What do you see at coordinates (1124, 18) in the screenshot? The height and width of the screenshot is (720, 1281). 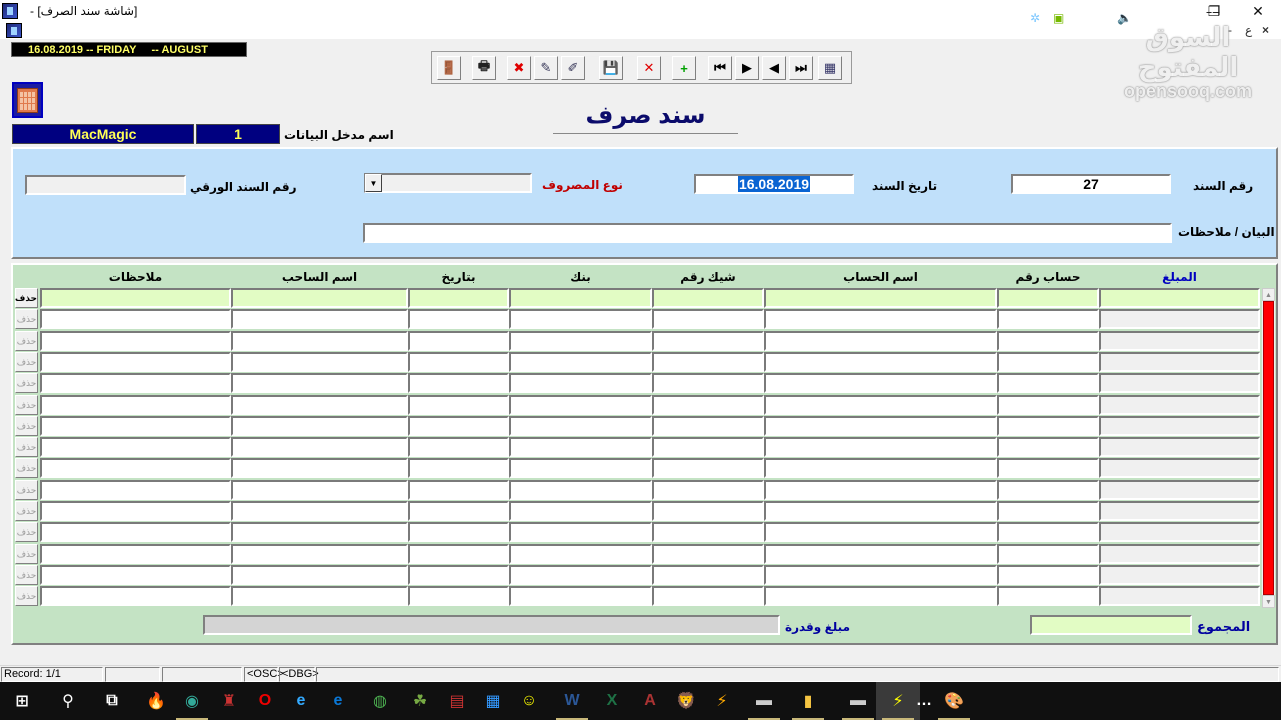 I see `volume-tray-icon: 🔈` at bounding box center [1124, 18].